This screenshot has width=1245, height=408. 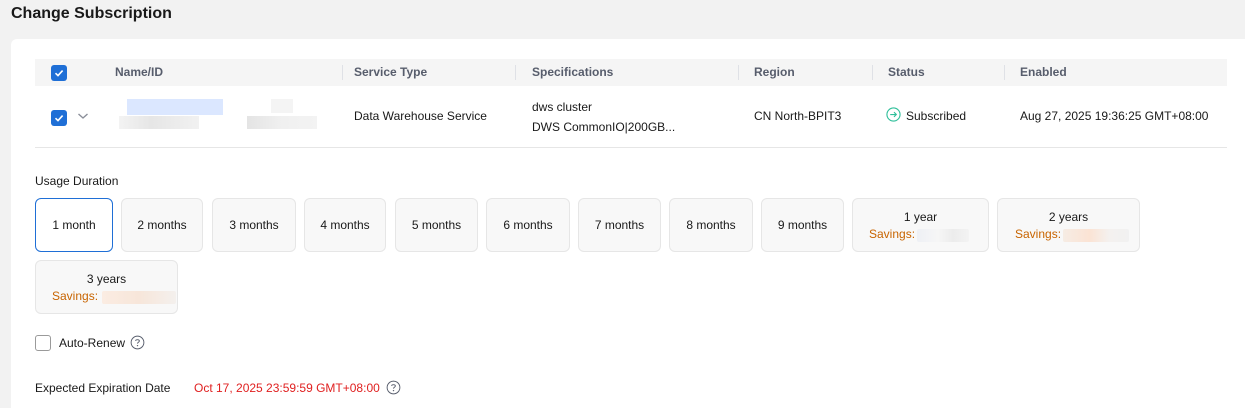 I want to click on duration-option-label: 9 months, so click(x=802, y=225).